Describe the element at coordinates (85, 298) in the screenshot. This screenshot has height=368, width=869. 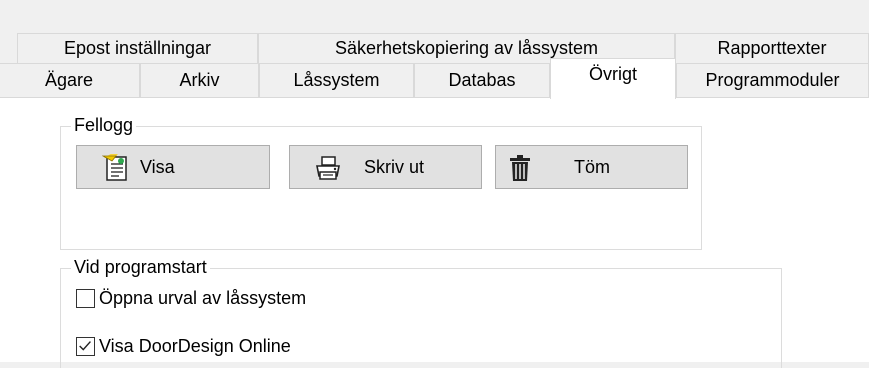
I see `open-selection-checkbox` at that location.